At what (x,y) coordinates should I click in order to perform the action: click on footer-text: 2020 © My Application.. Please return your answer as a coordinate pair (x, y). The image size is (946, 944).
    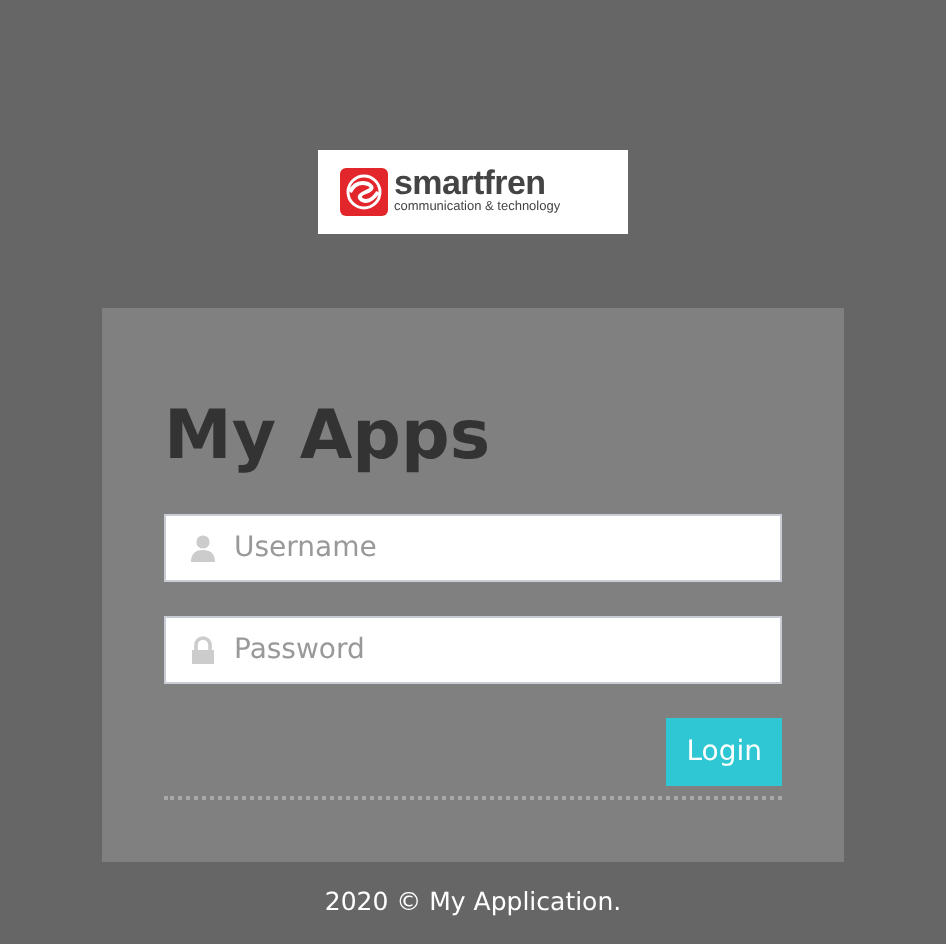
    Looking at the image, I should click on (473, 901).